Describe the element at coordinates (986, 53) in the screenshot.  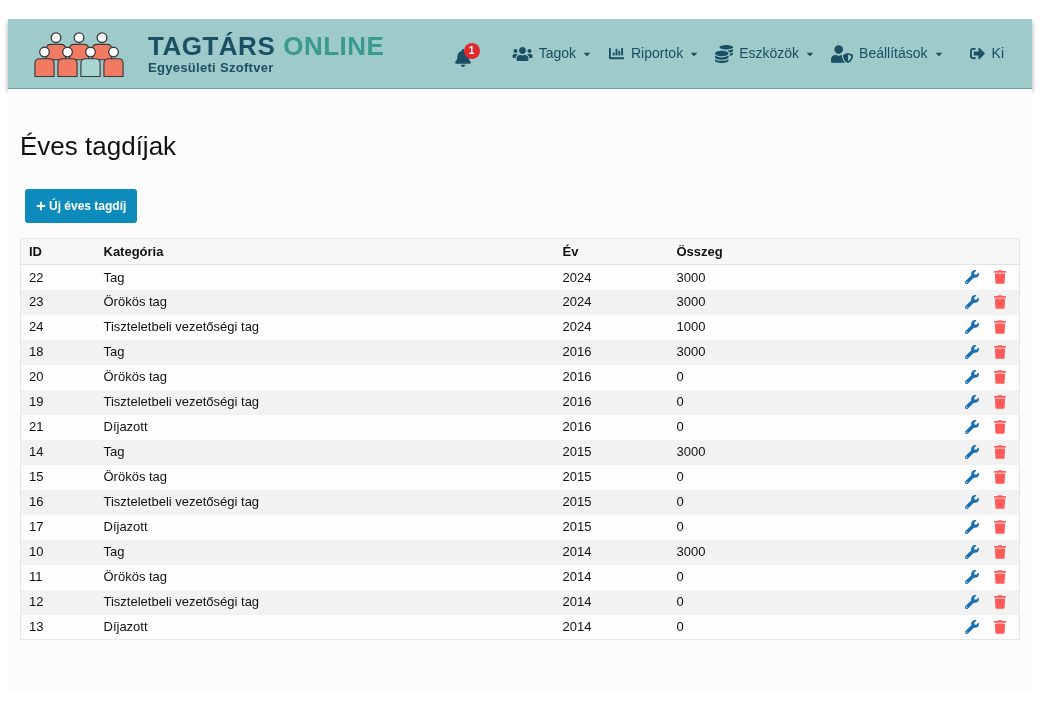
I see `nav-link: Ki` at that location.